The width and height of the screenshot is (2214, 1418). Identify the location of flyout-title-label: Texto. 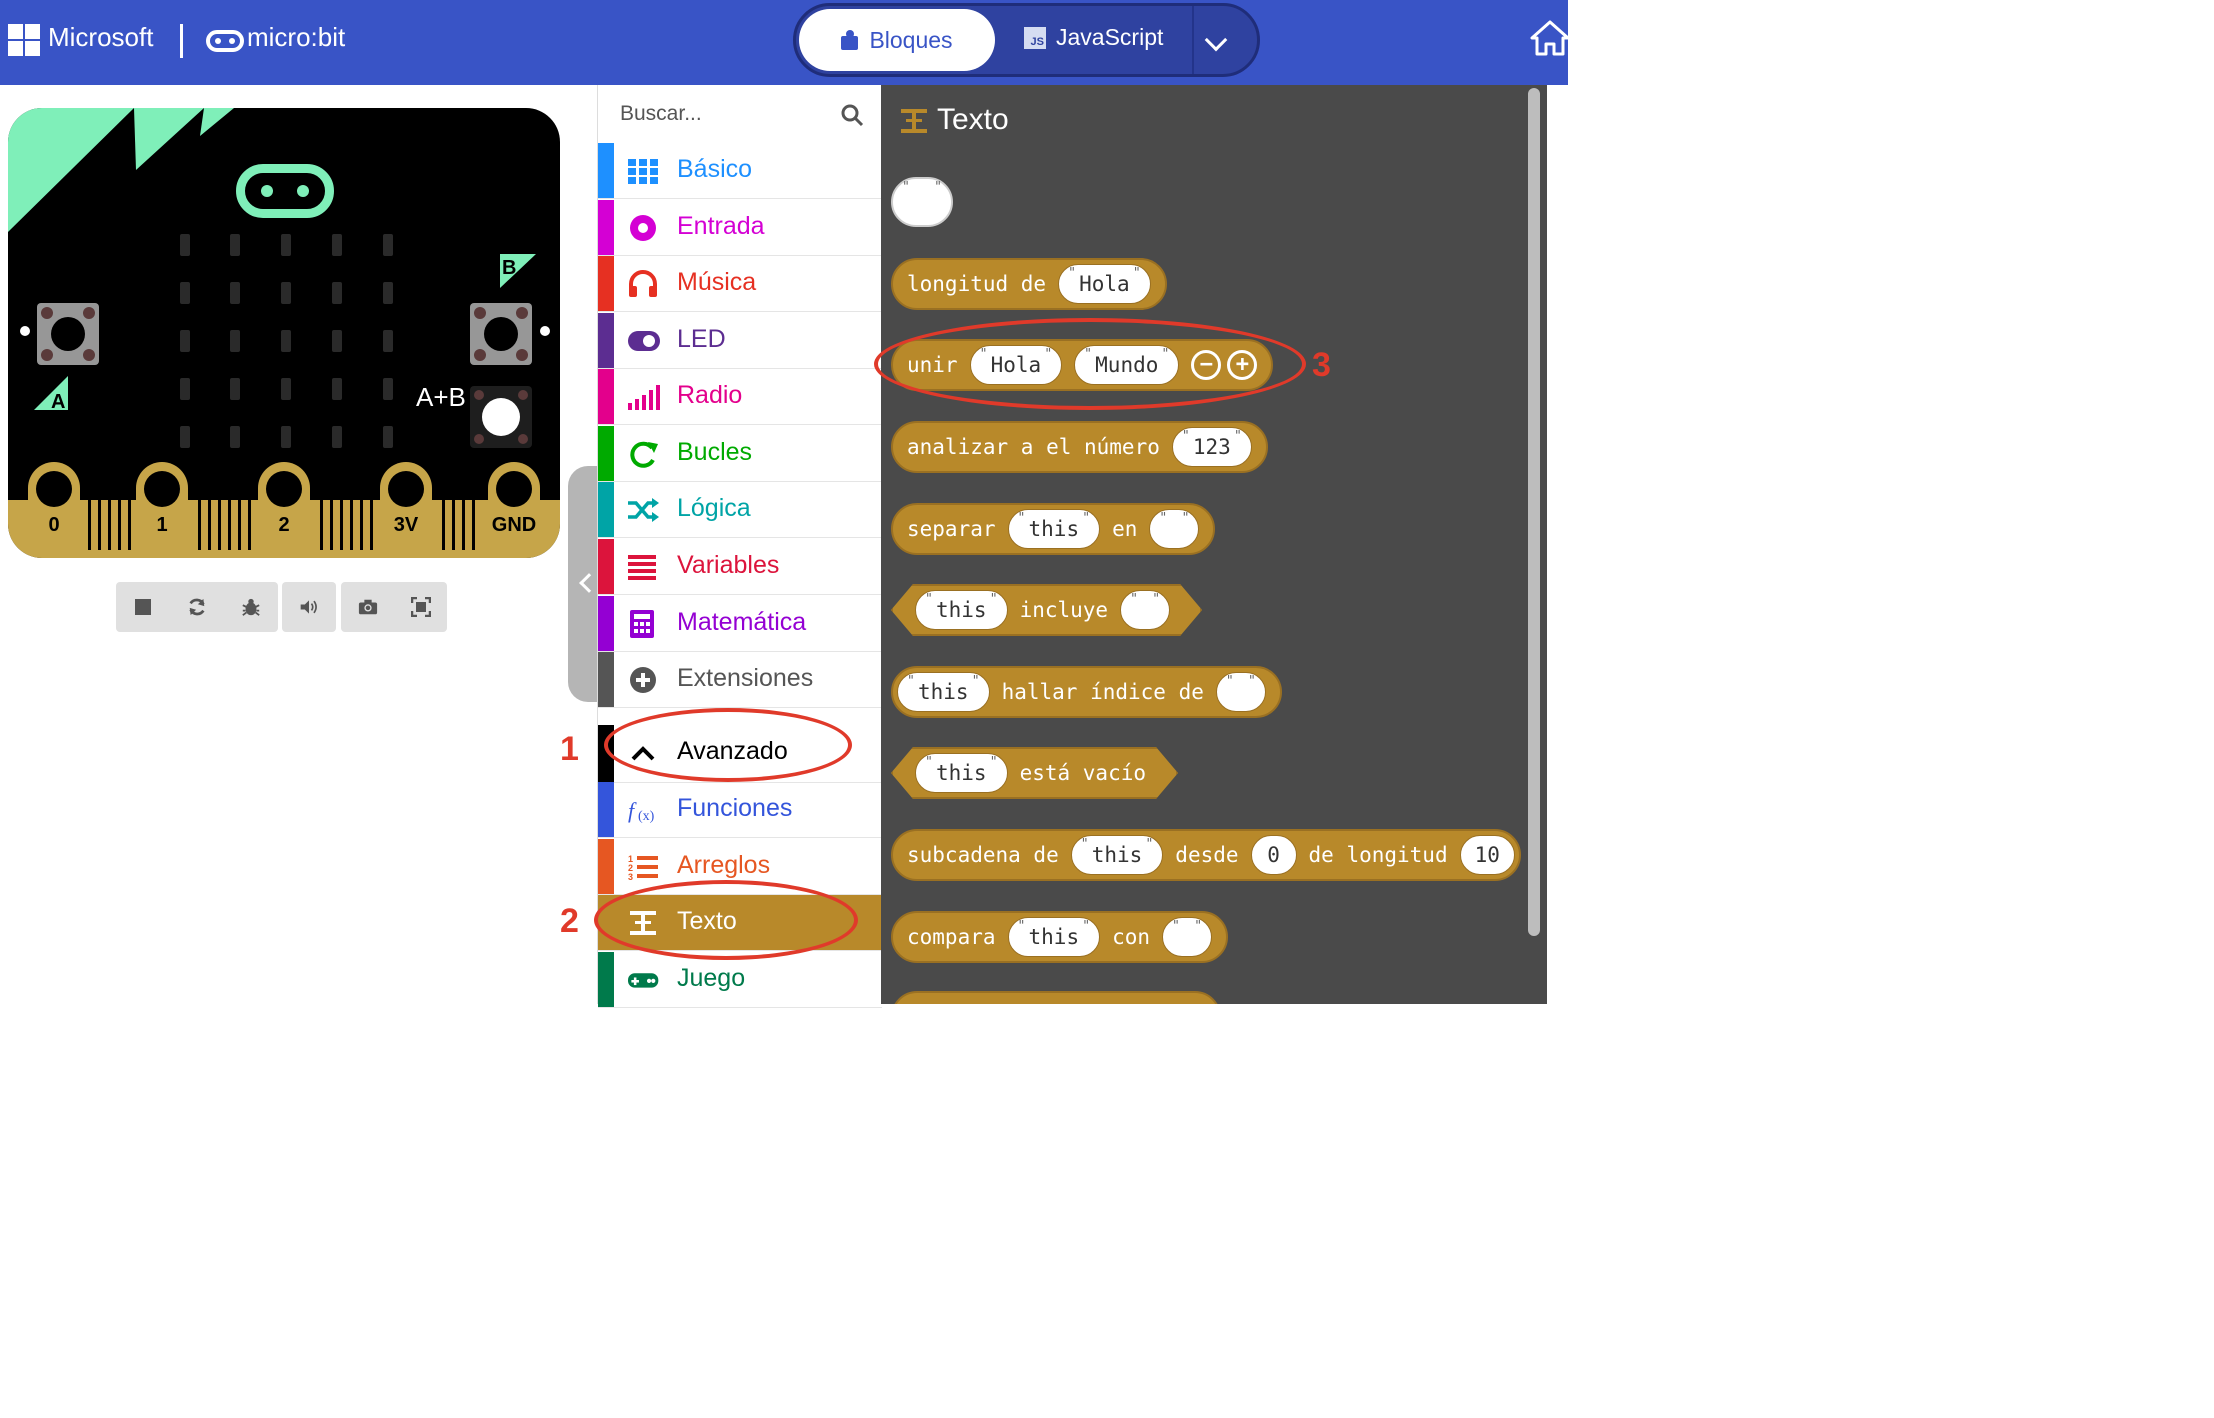
(973, 119).